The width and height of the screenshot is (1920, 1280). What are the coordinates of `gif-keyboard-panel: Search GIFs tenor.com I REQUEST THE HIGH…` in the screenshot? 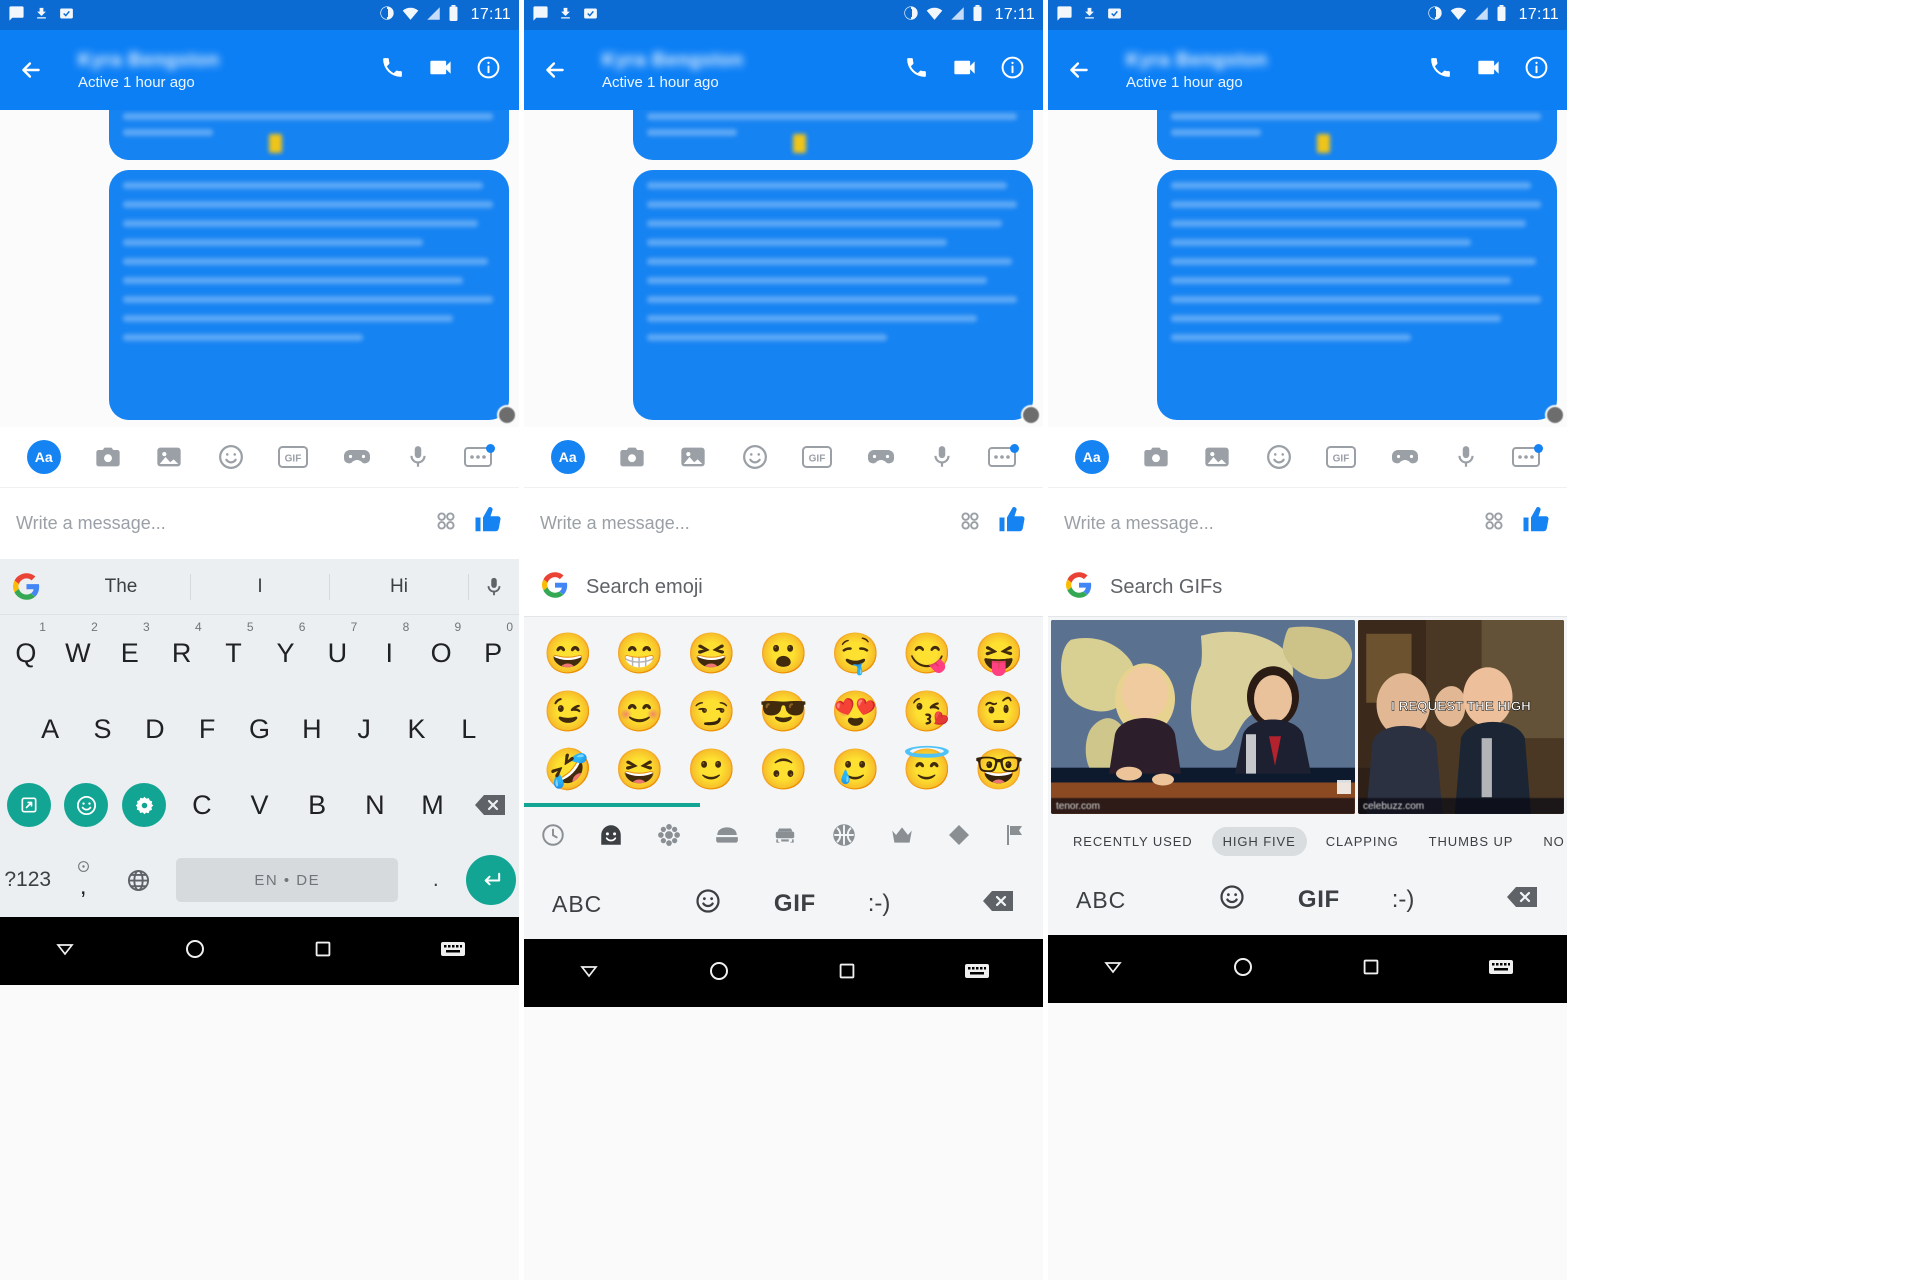 It's located at (1307, 747).